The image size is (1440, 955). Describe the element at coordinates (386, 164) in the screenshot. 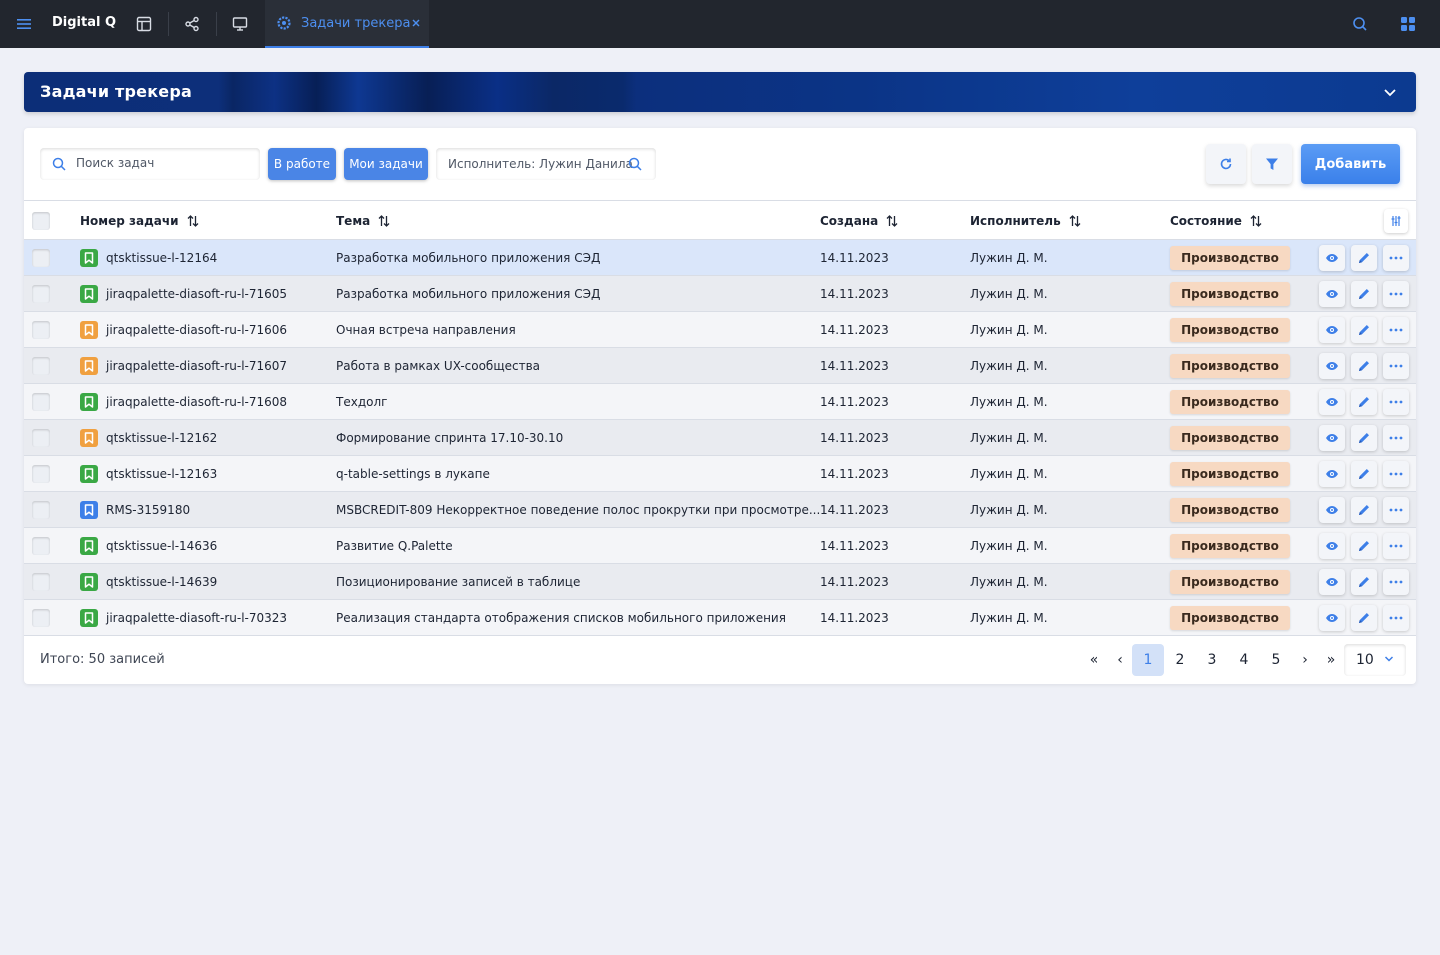

I see `filter-chip-my-tasks: Мои задачи` at that location.